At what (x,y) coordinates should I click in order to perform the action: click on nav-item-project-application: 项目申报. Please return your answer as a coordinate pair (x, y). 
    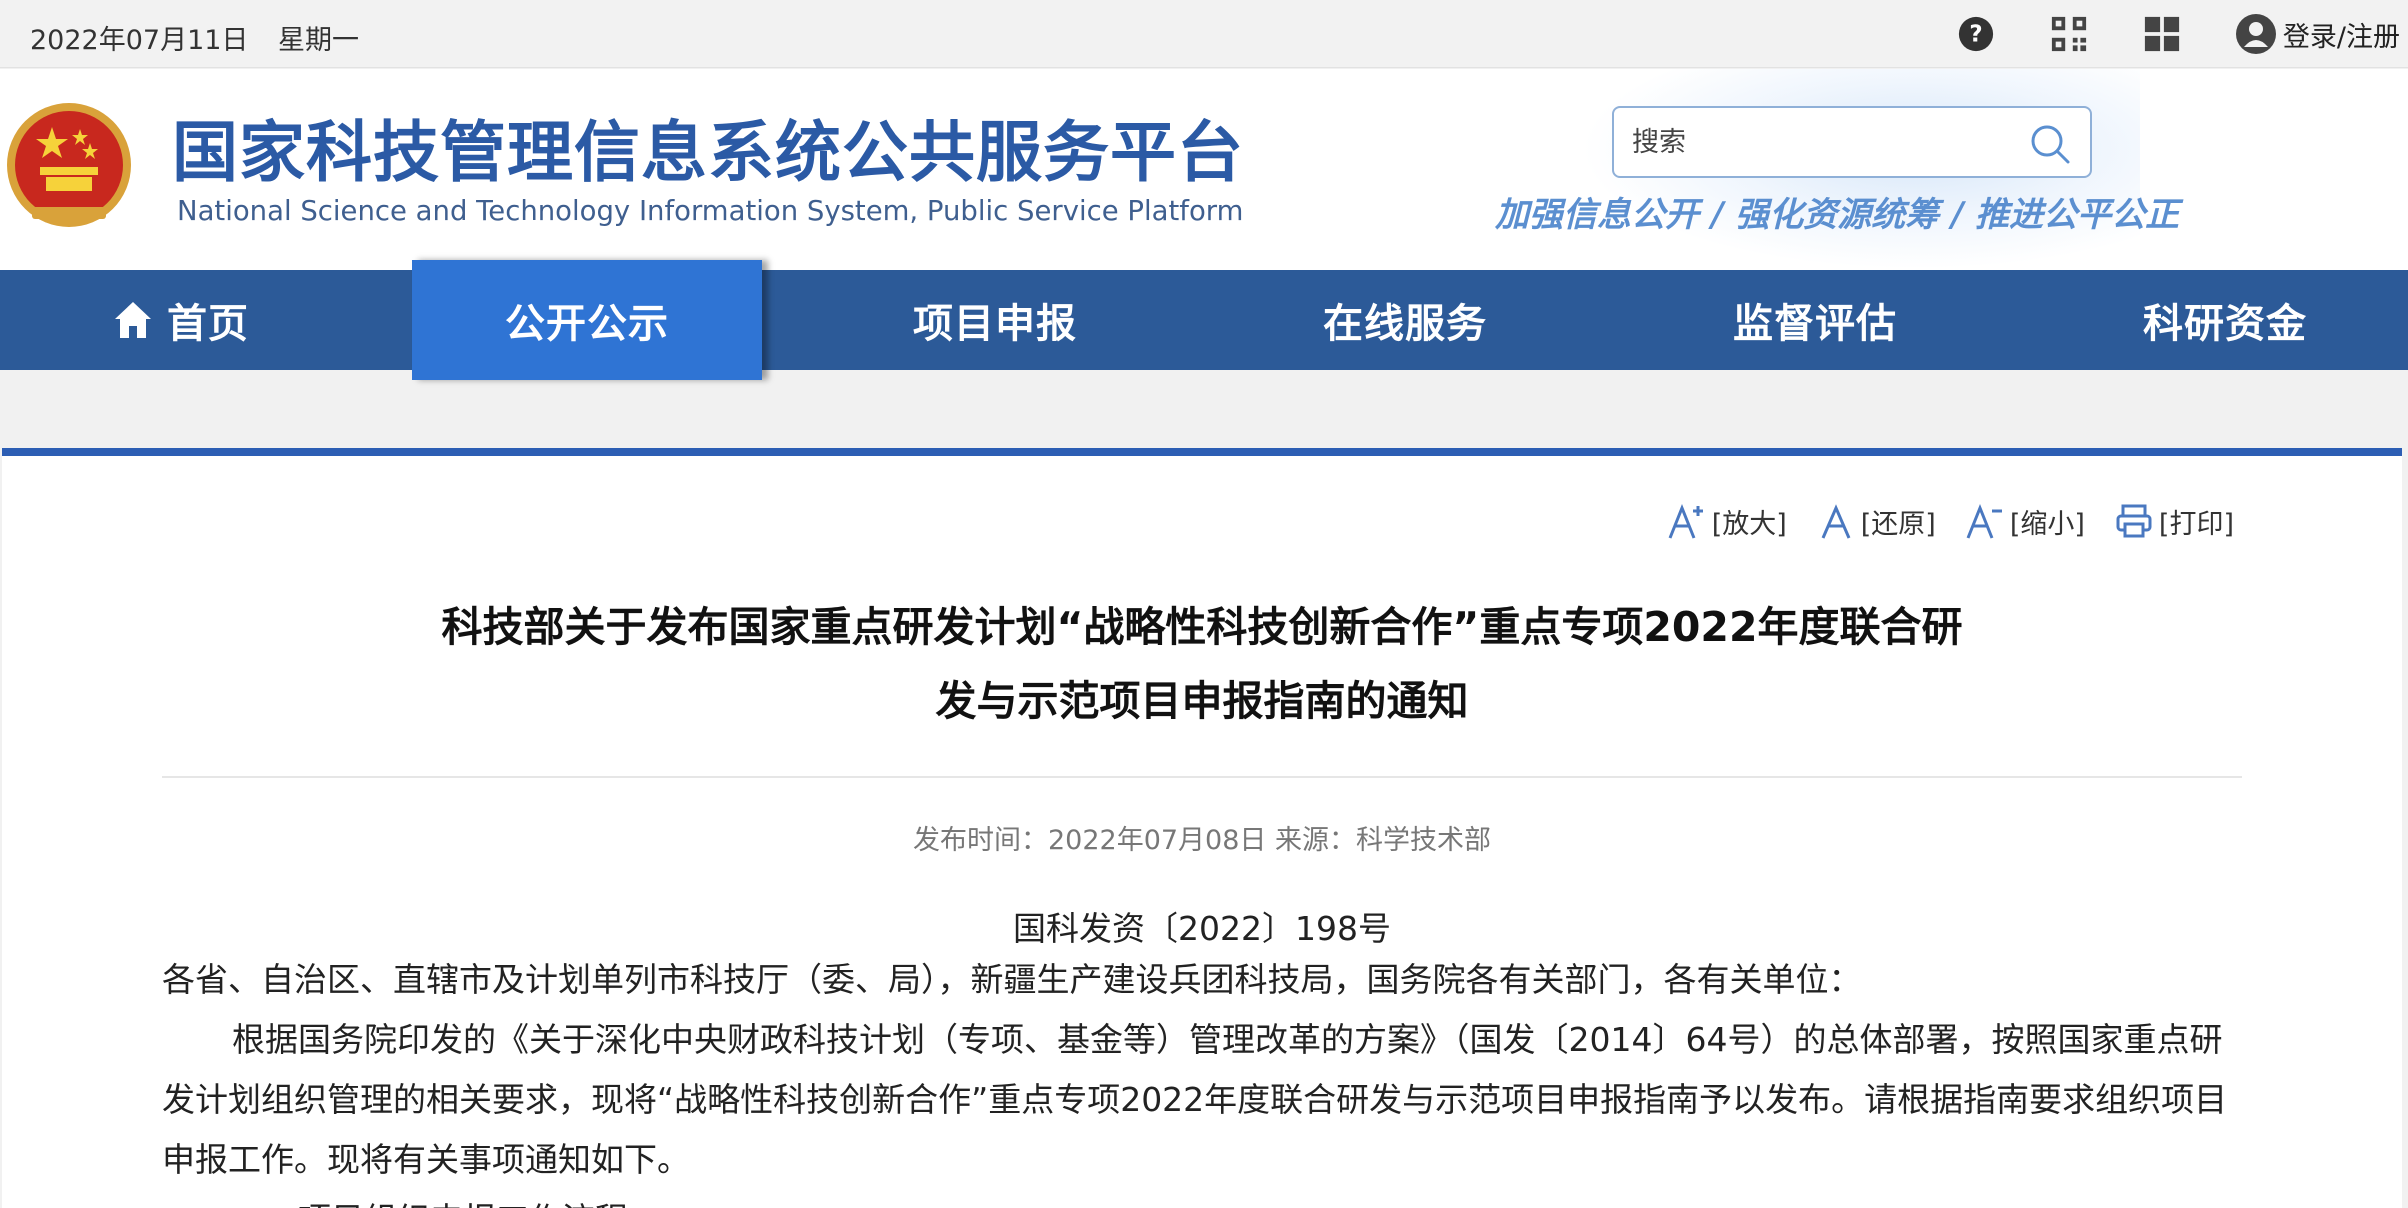
    Looking at the image, I should click on (995, 320).